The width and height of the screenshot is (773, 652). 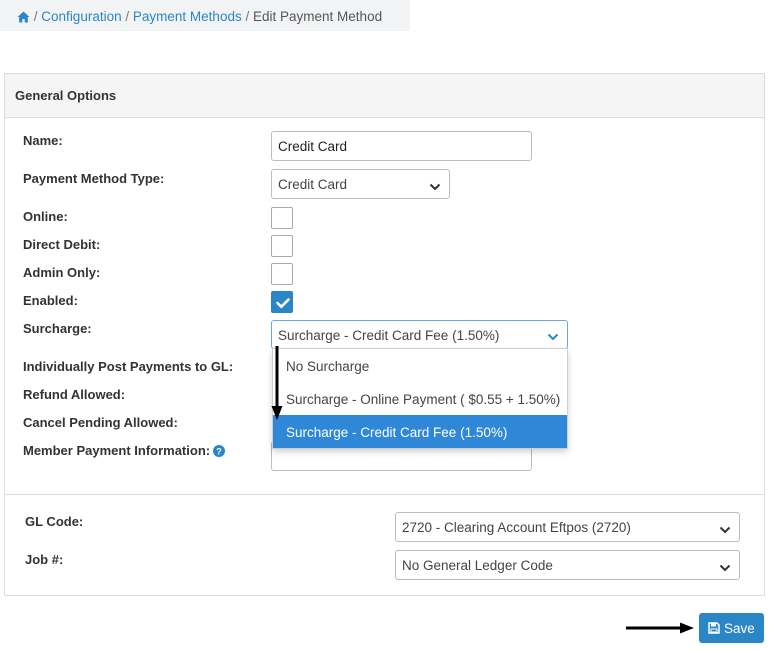 What do you see at coordinates (384, 96) in the screenshot?
I see `panel-title: General Options` at bounding box center [384, 96].